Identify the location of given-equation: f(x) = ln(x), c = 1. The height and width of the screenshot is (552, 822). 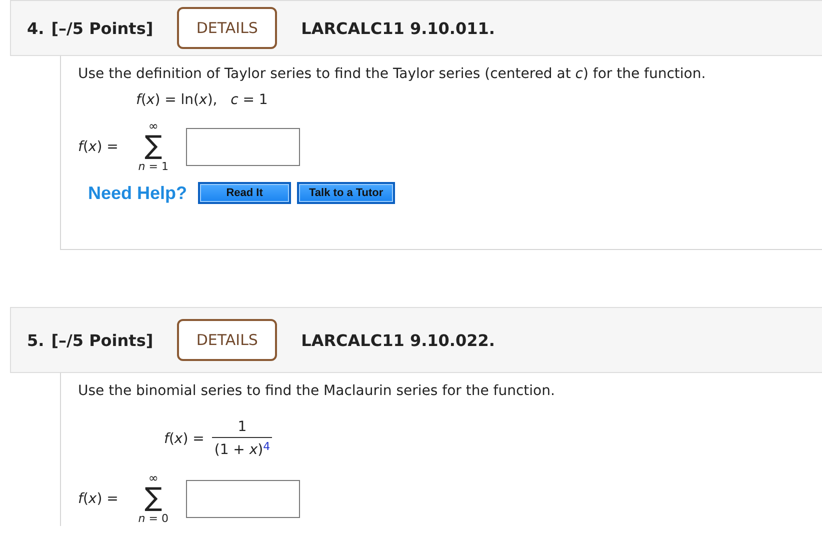
(202, 100).